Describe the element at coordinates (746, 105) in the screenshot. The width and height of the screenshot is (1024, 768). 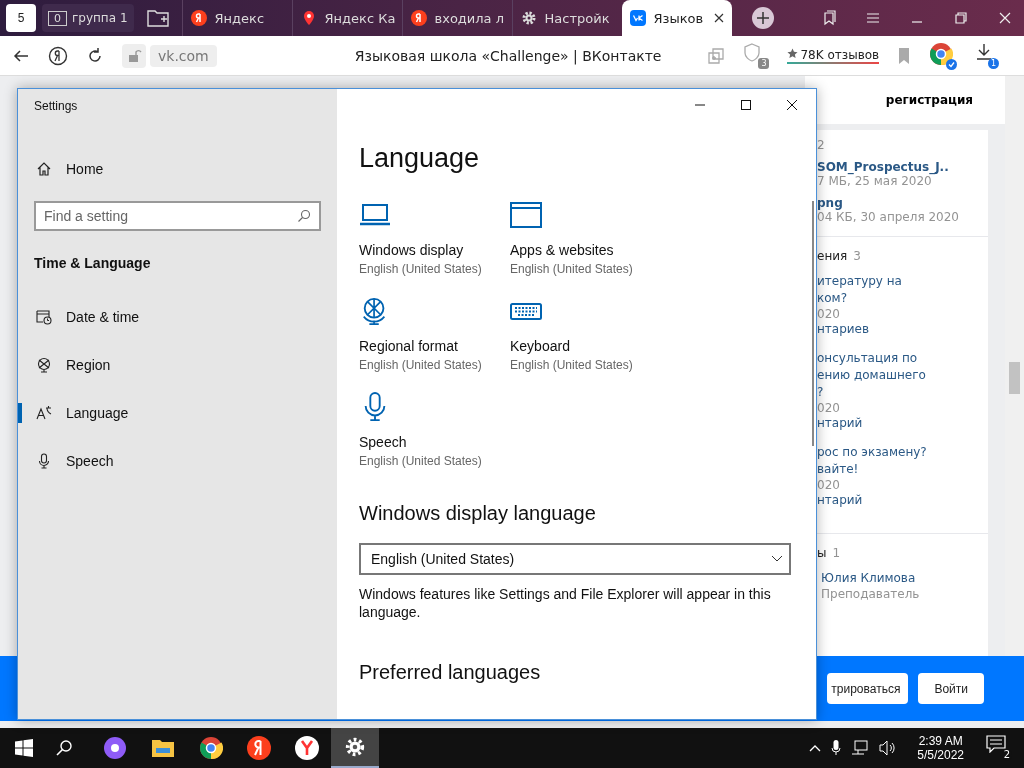
I see `maximize-icon` at that location.